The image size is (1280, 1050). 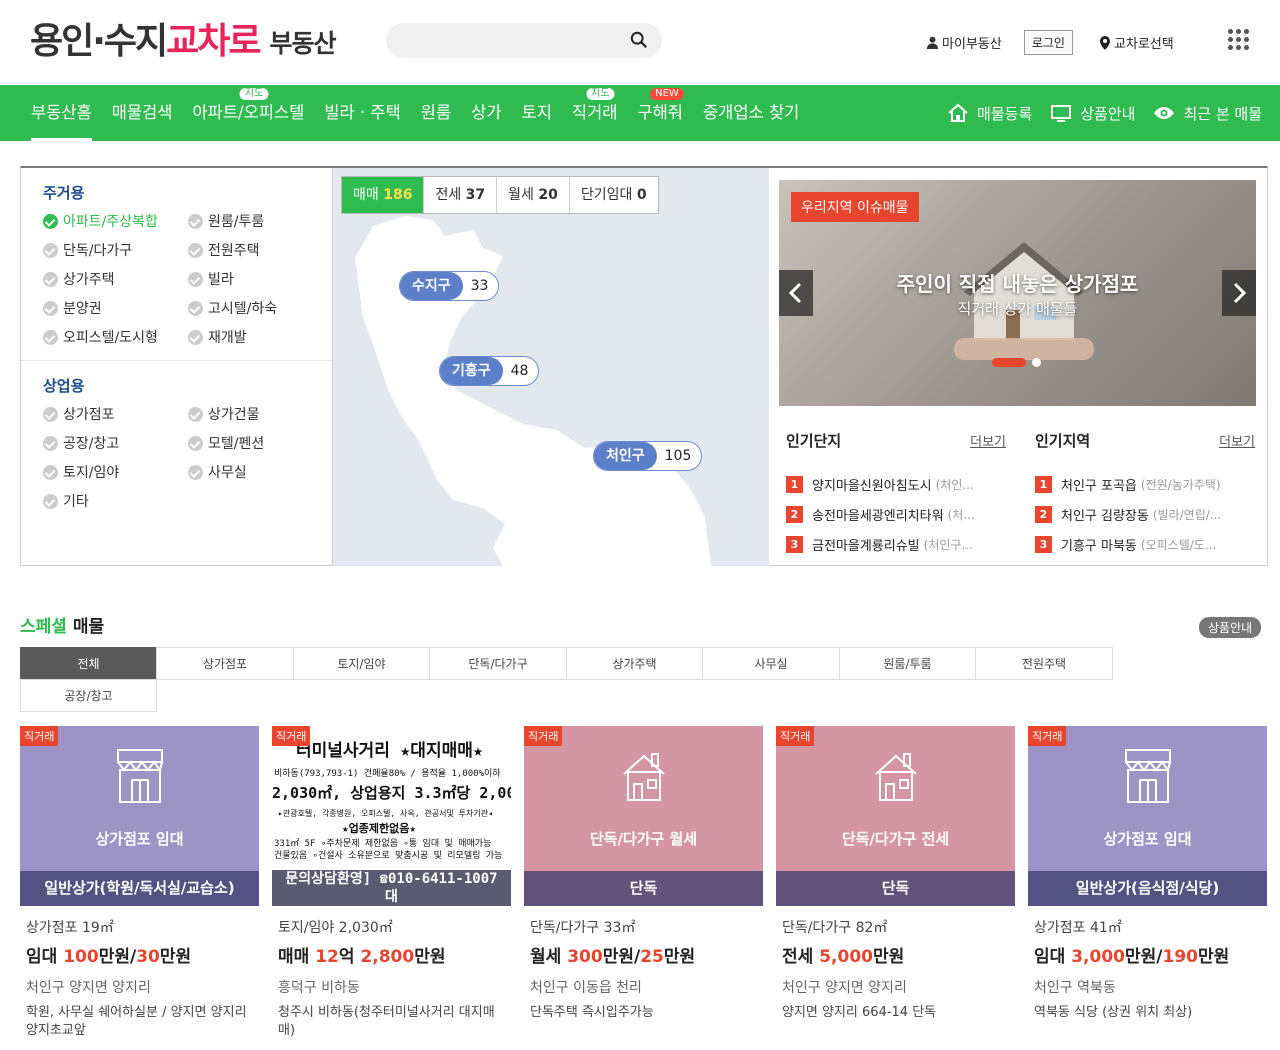 I want to click on tab-all: 전체, so click(x=88, y=663).